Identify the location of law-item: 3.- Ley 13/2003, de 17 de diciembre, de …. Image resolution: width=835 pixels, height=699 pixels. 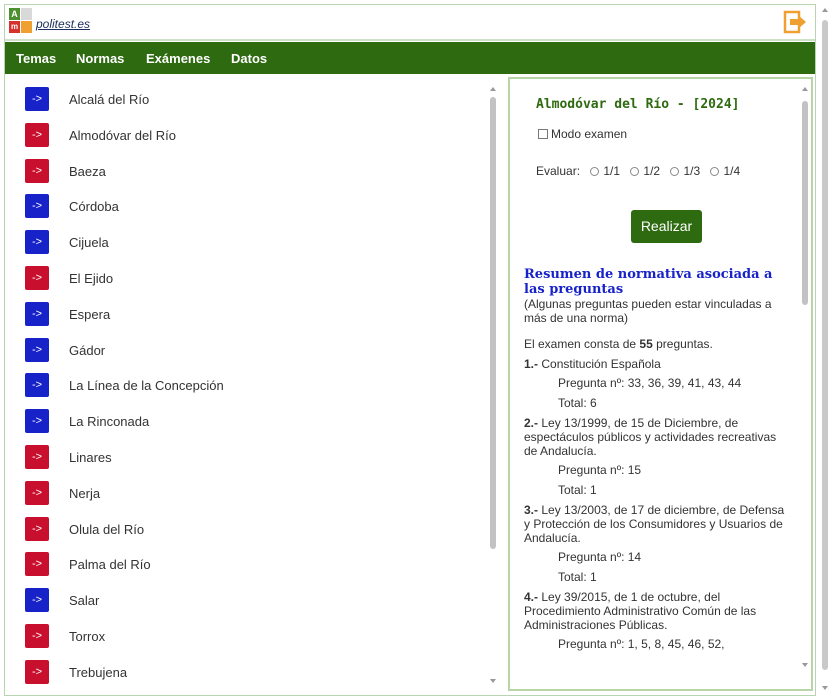
(657, 524).